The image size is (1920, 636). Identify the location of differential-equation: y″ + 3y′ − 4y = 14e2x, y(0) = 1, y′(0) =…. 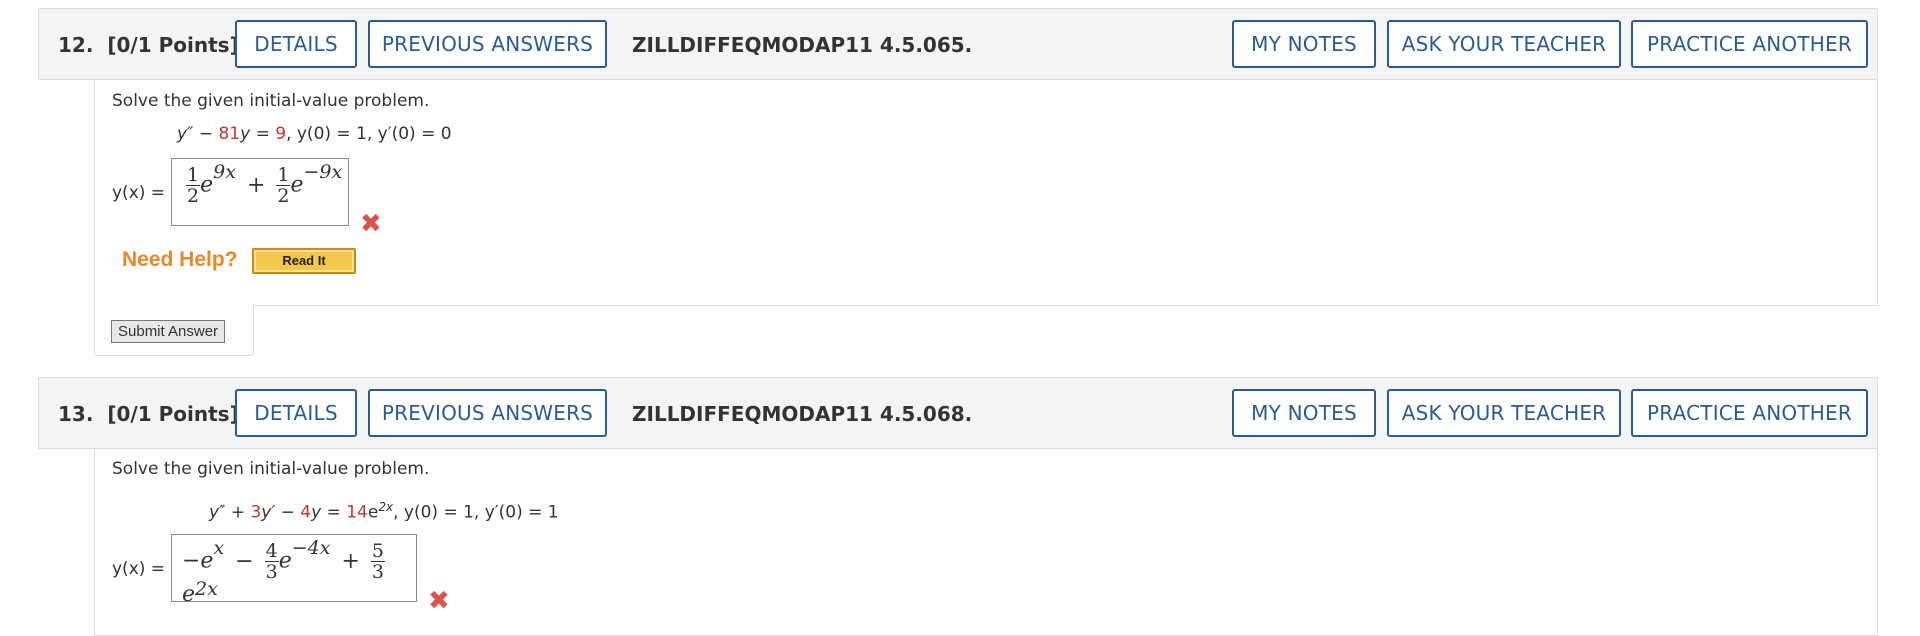
(384, 511).